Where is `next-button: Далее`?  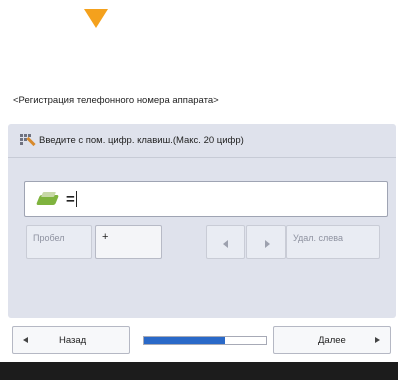 next-button: Далее is located at coordinates (332, 340).